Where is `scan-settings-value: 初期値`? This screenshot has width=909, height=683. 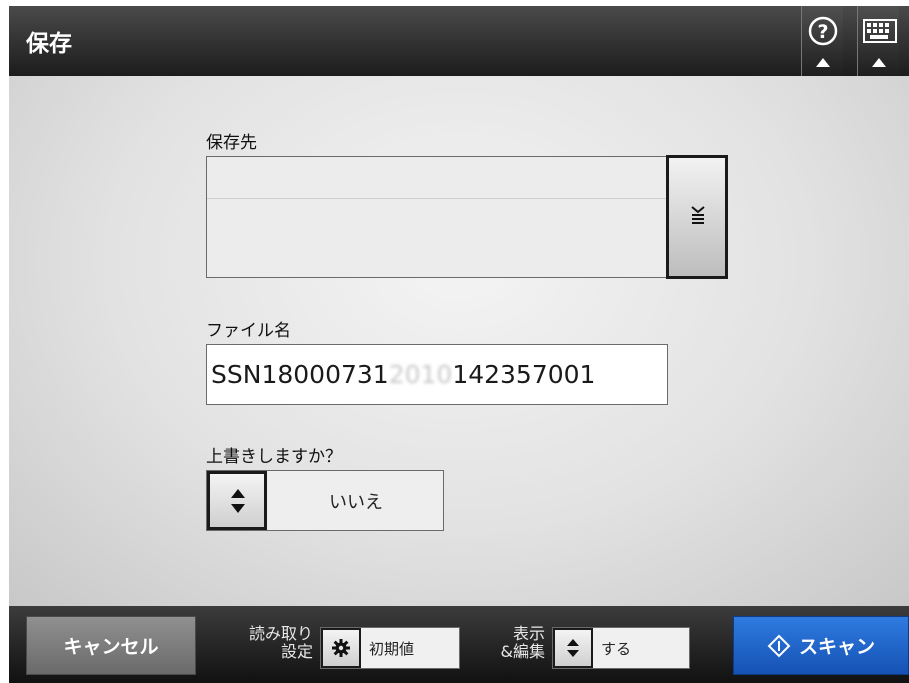 scan-settings-value: 初期値 is located at coordinates (392, 648).